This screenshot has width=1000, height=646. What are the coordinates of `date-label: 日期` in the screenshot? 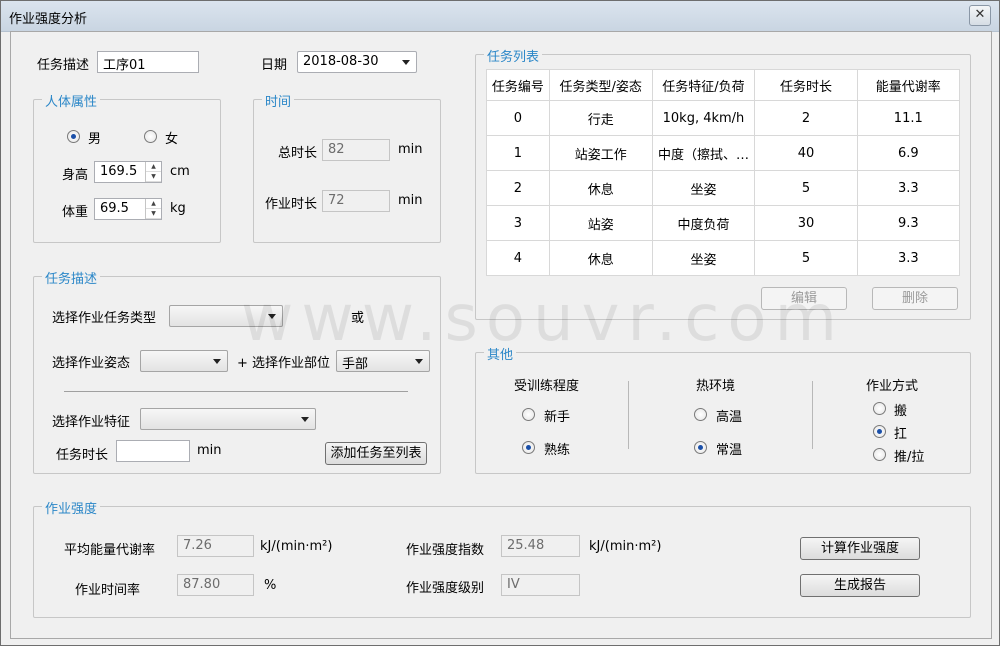 It's located at (274, 65).